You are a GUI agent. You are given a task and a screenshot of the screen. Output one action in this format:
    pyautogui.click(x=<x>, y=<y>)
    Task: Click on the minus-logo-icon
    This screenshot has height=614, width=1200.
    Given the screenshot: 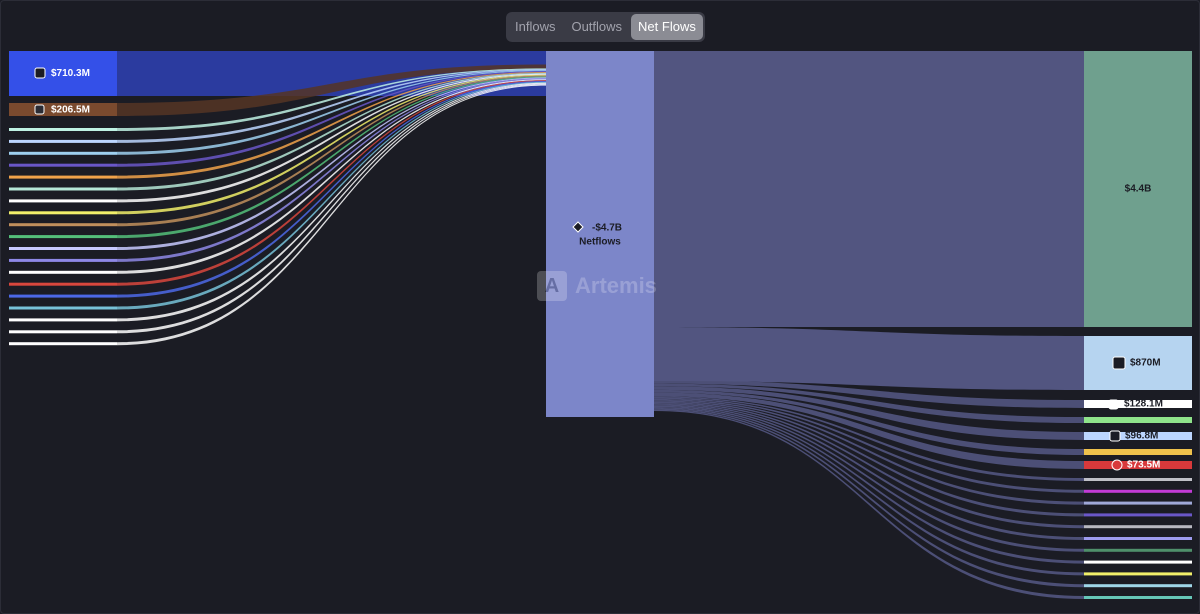 What is the action you would take?
    pyautogui.click(x=1113, y=404)
    